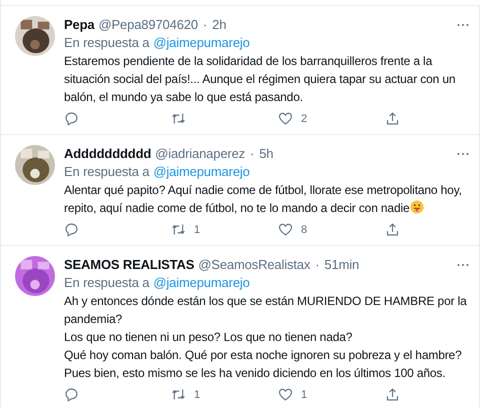 This screenshot has height=407, width=480. What do you see at coordinates (129, 265) in the screenshot?
I see `user-name: SEAMOS REALISTAS` at bounding box center [129, 265].